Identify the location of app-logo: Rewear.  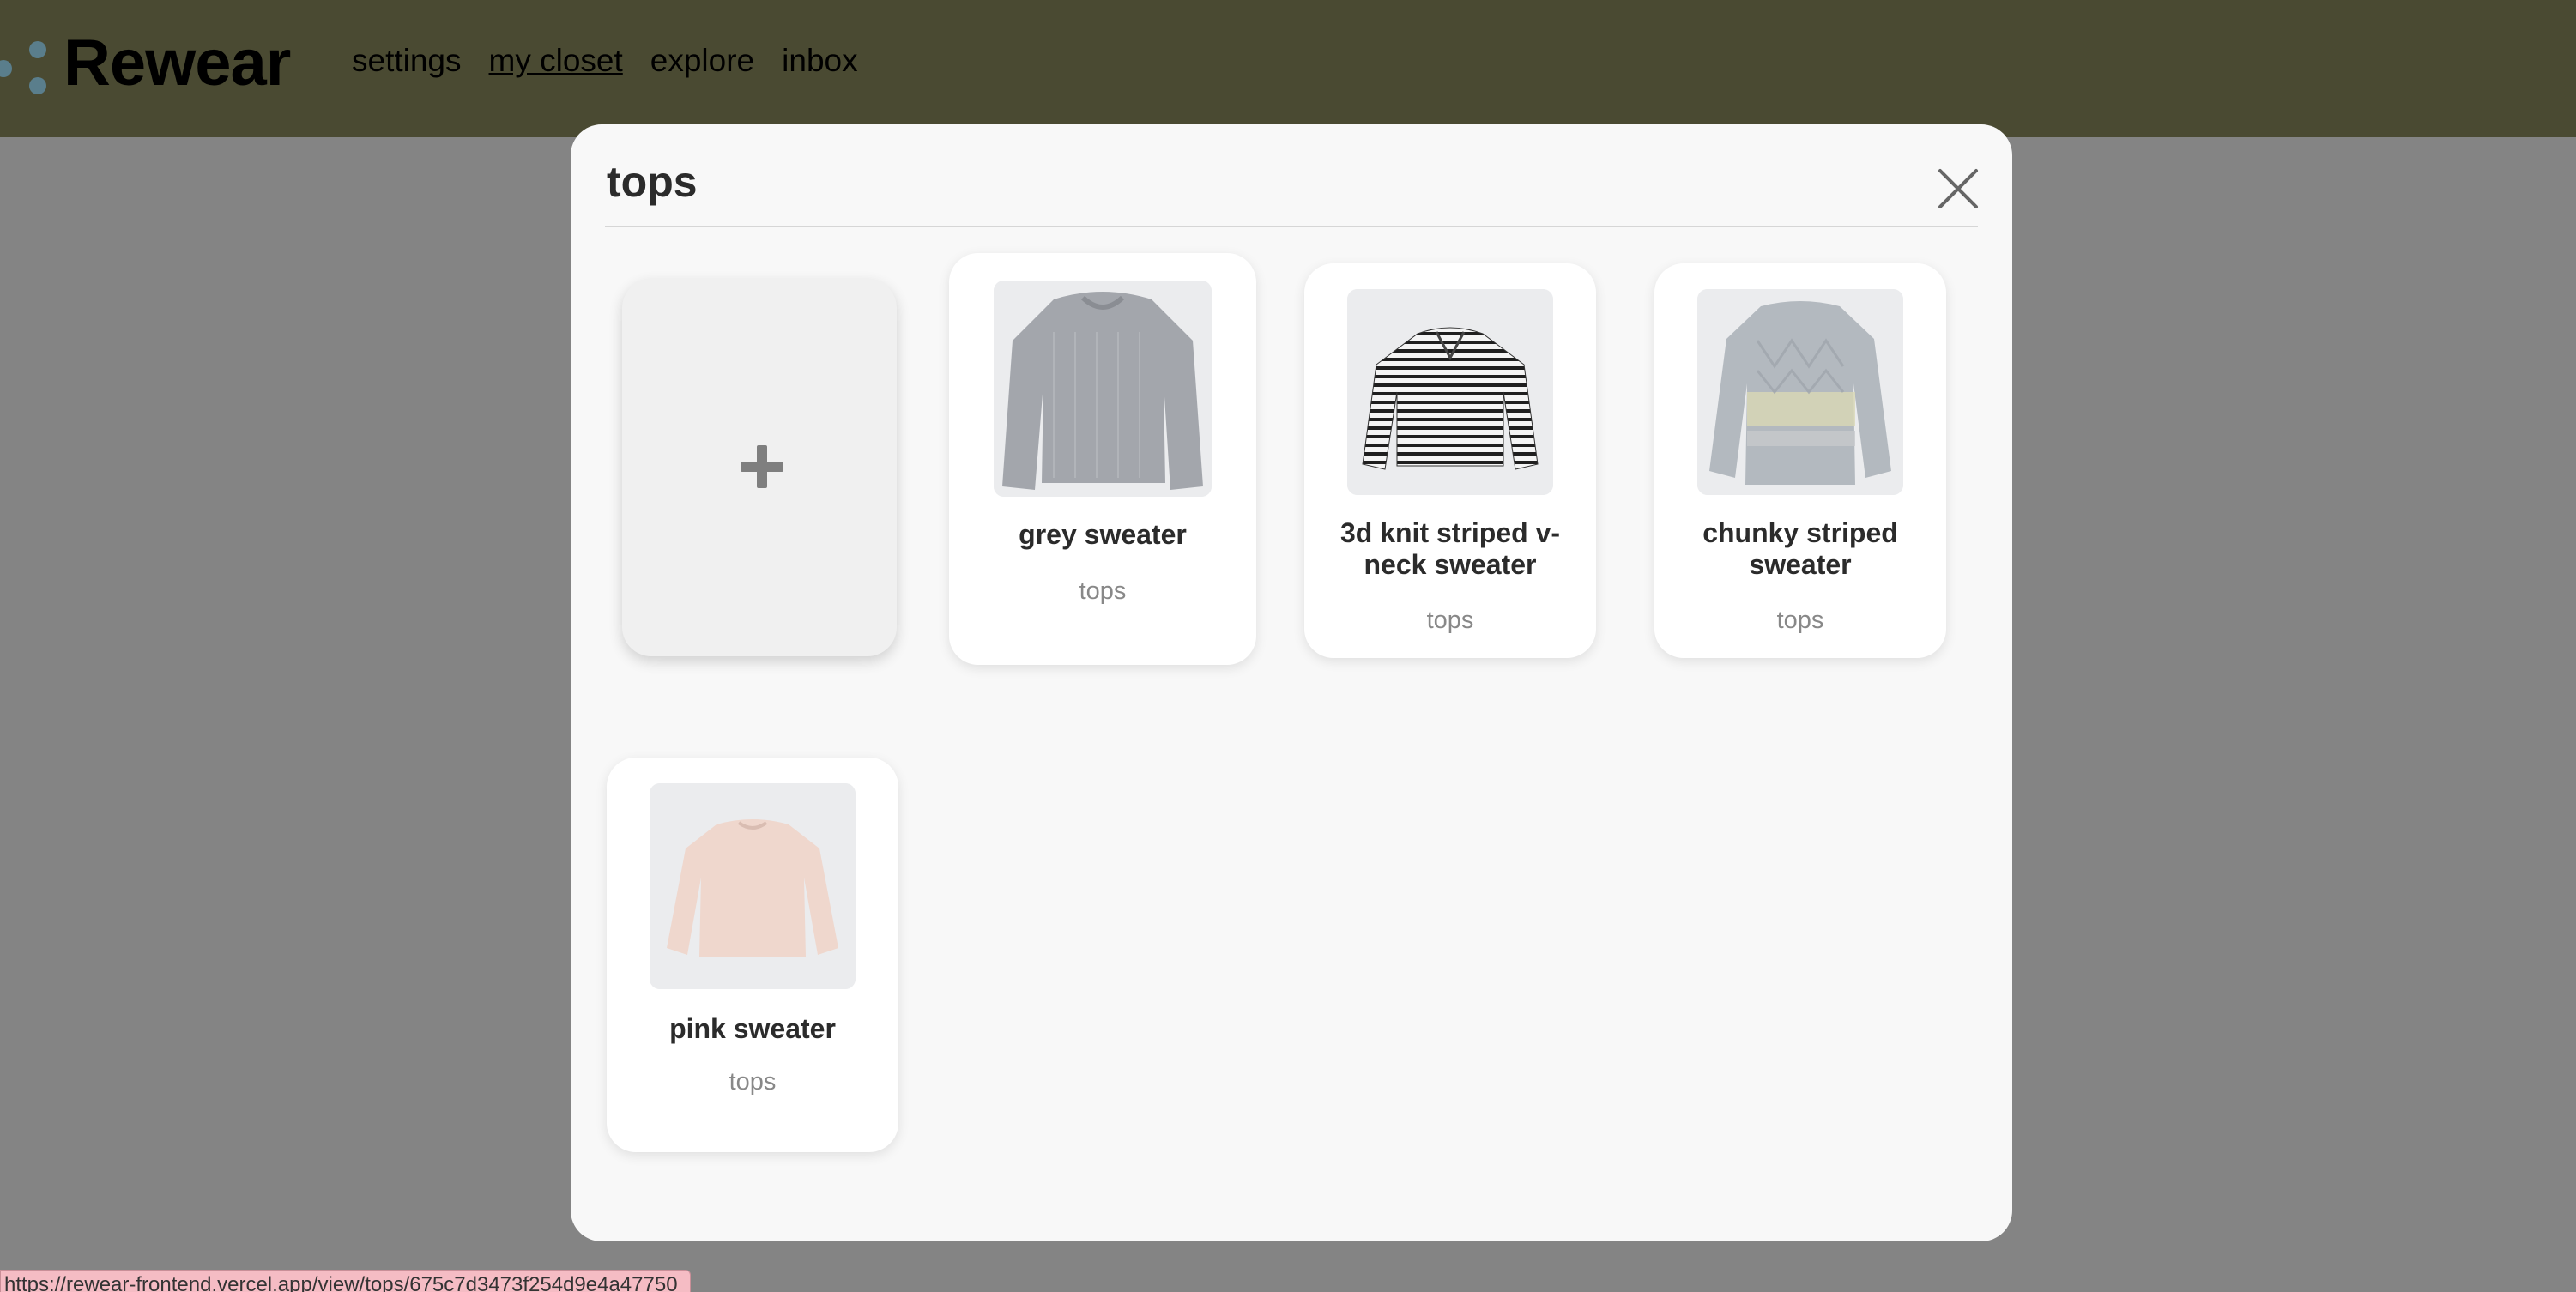
(177, 63).